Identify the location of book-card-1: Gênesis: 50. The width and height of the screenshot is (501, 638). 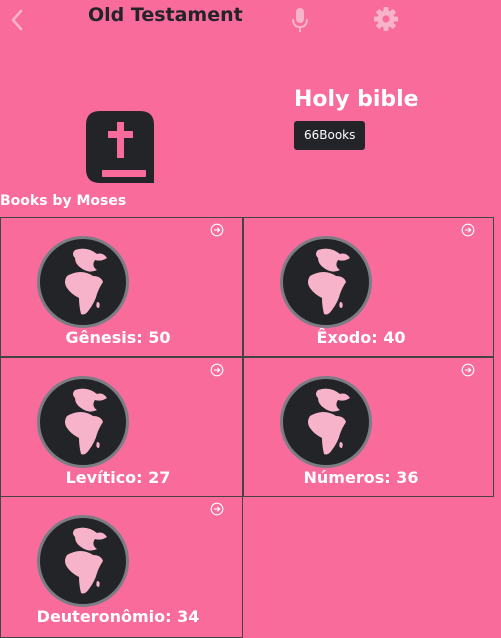
(121, 287).